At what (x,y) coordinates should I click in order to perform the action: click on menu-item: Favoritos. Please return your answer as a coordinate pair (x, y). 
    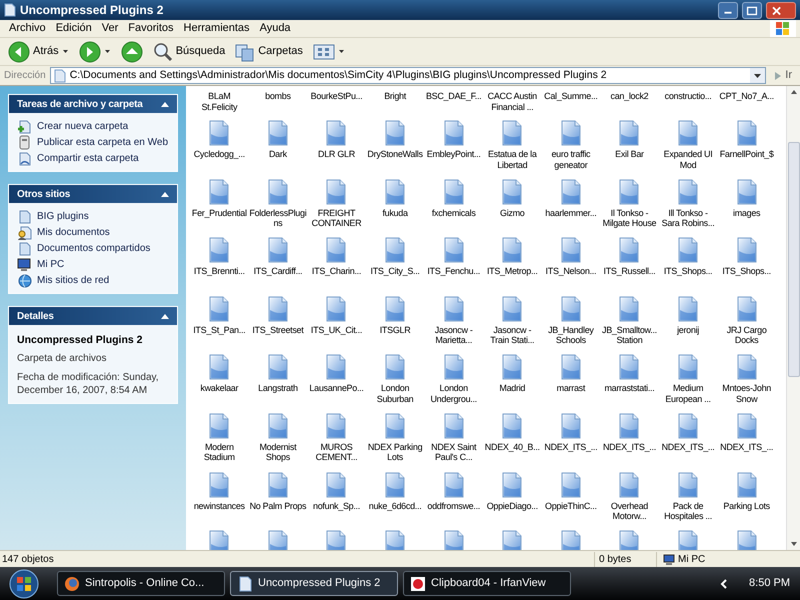
    Looking at the image, I should click on (151, 28).